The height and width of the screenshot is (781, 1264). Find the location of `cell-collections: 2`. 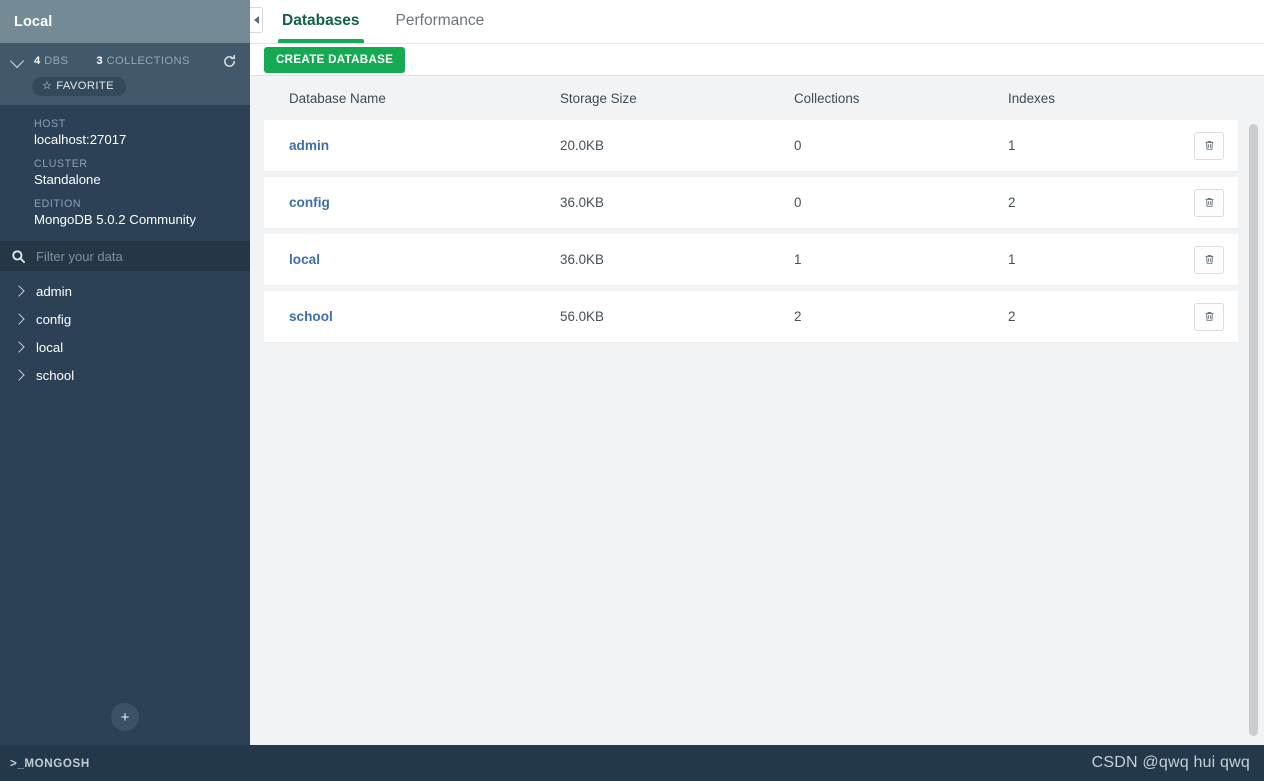

cell-collections: 2 is located at coordinates (798, 316).